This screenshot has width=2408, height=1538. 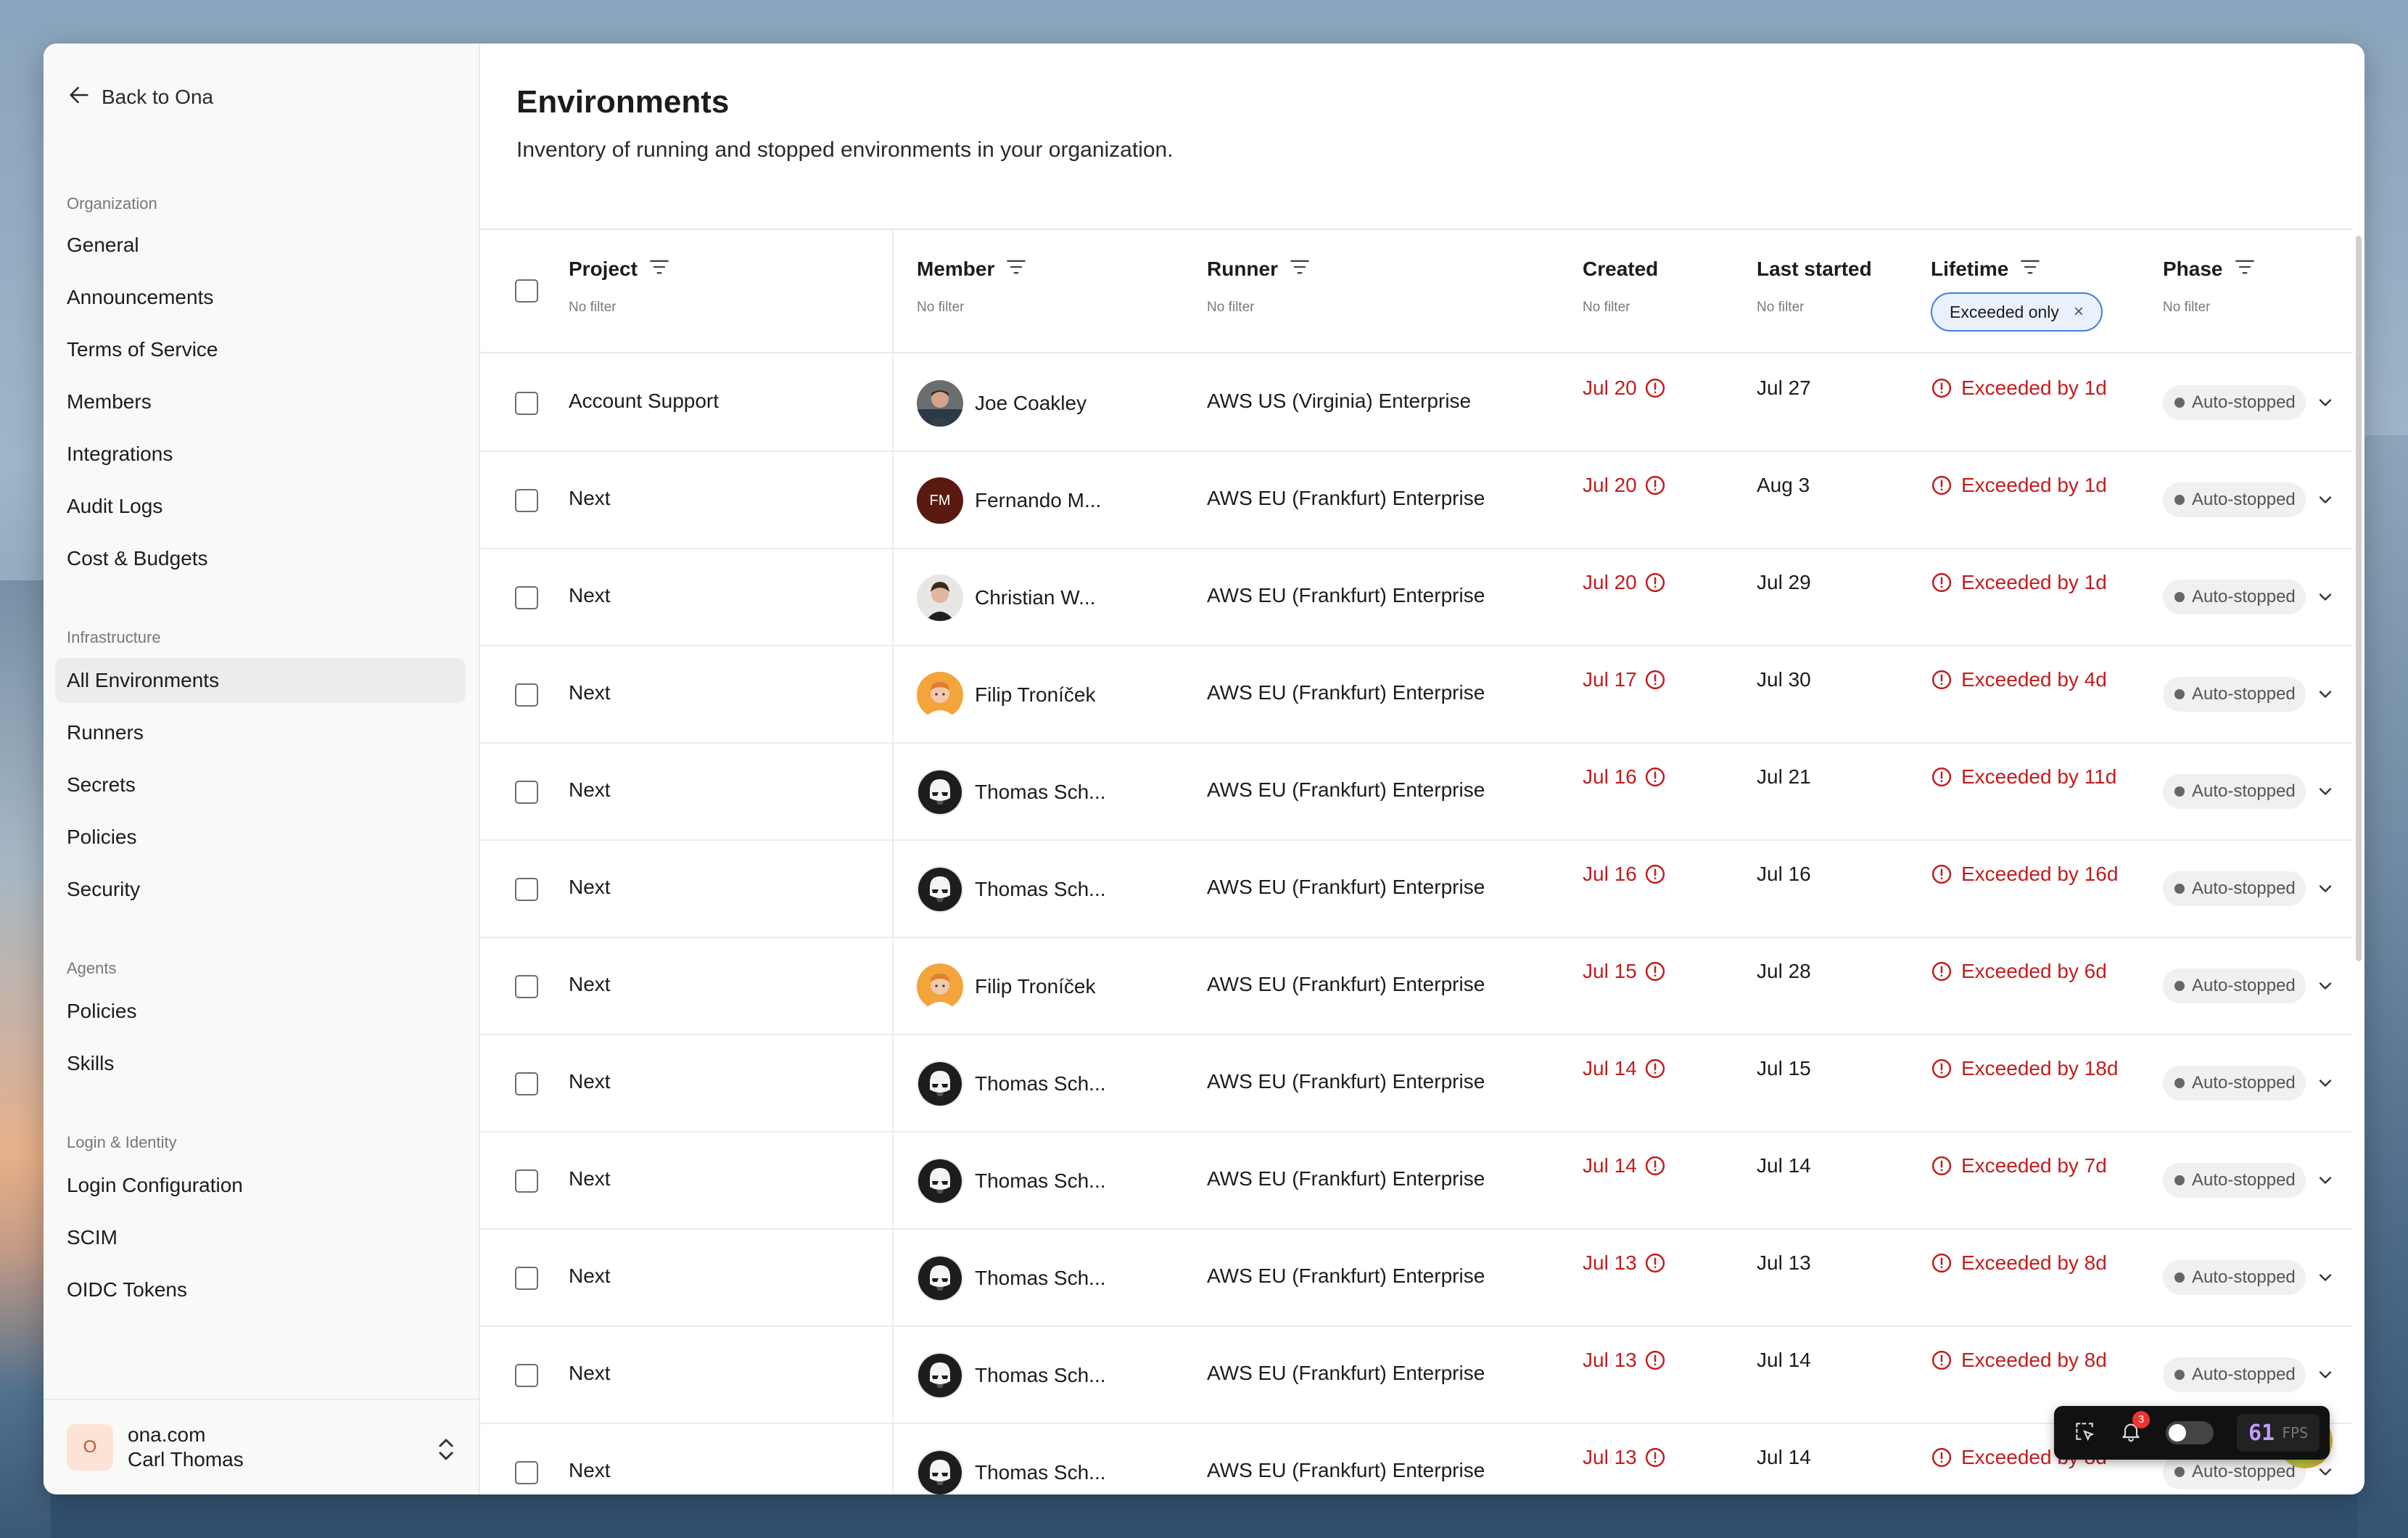 I want to click on filter-chip-label: Exceeded only, so click(x=2004, y=311).